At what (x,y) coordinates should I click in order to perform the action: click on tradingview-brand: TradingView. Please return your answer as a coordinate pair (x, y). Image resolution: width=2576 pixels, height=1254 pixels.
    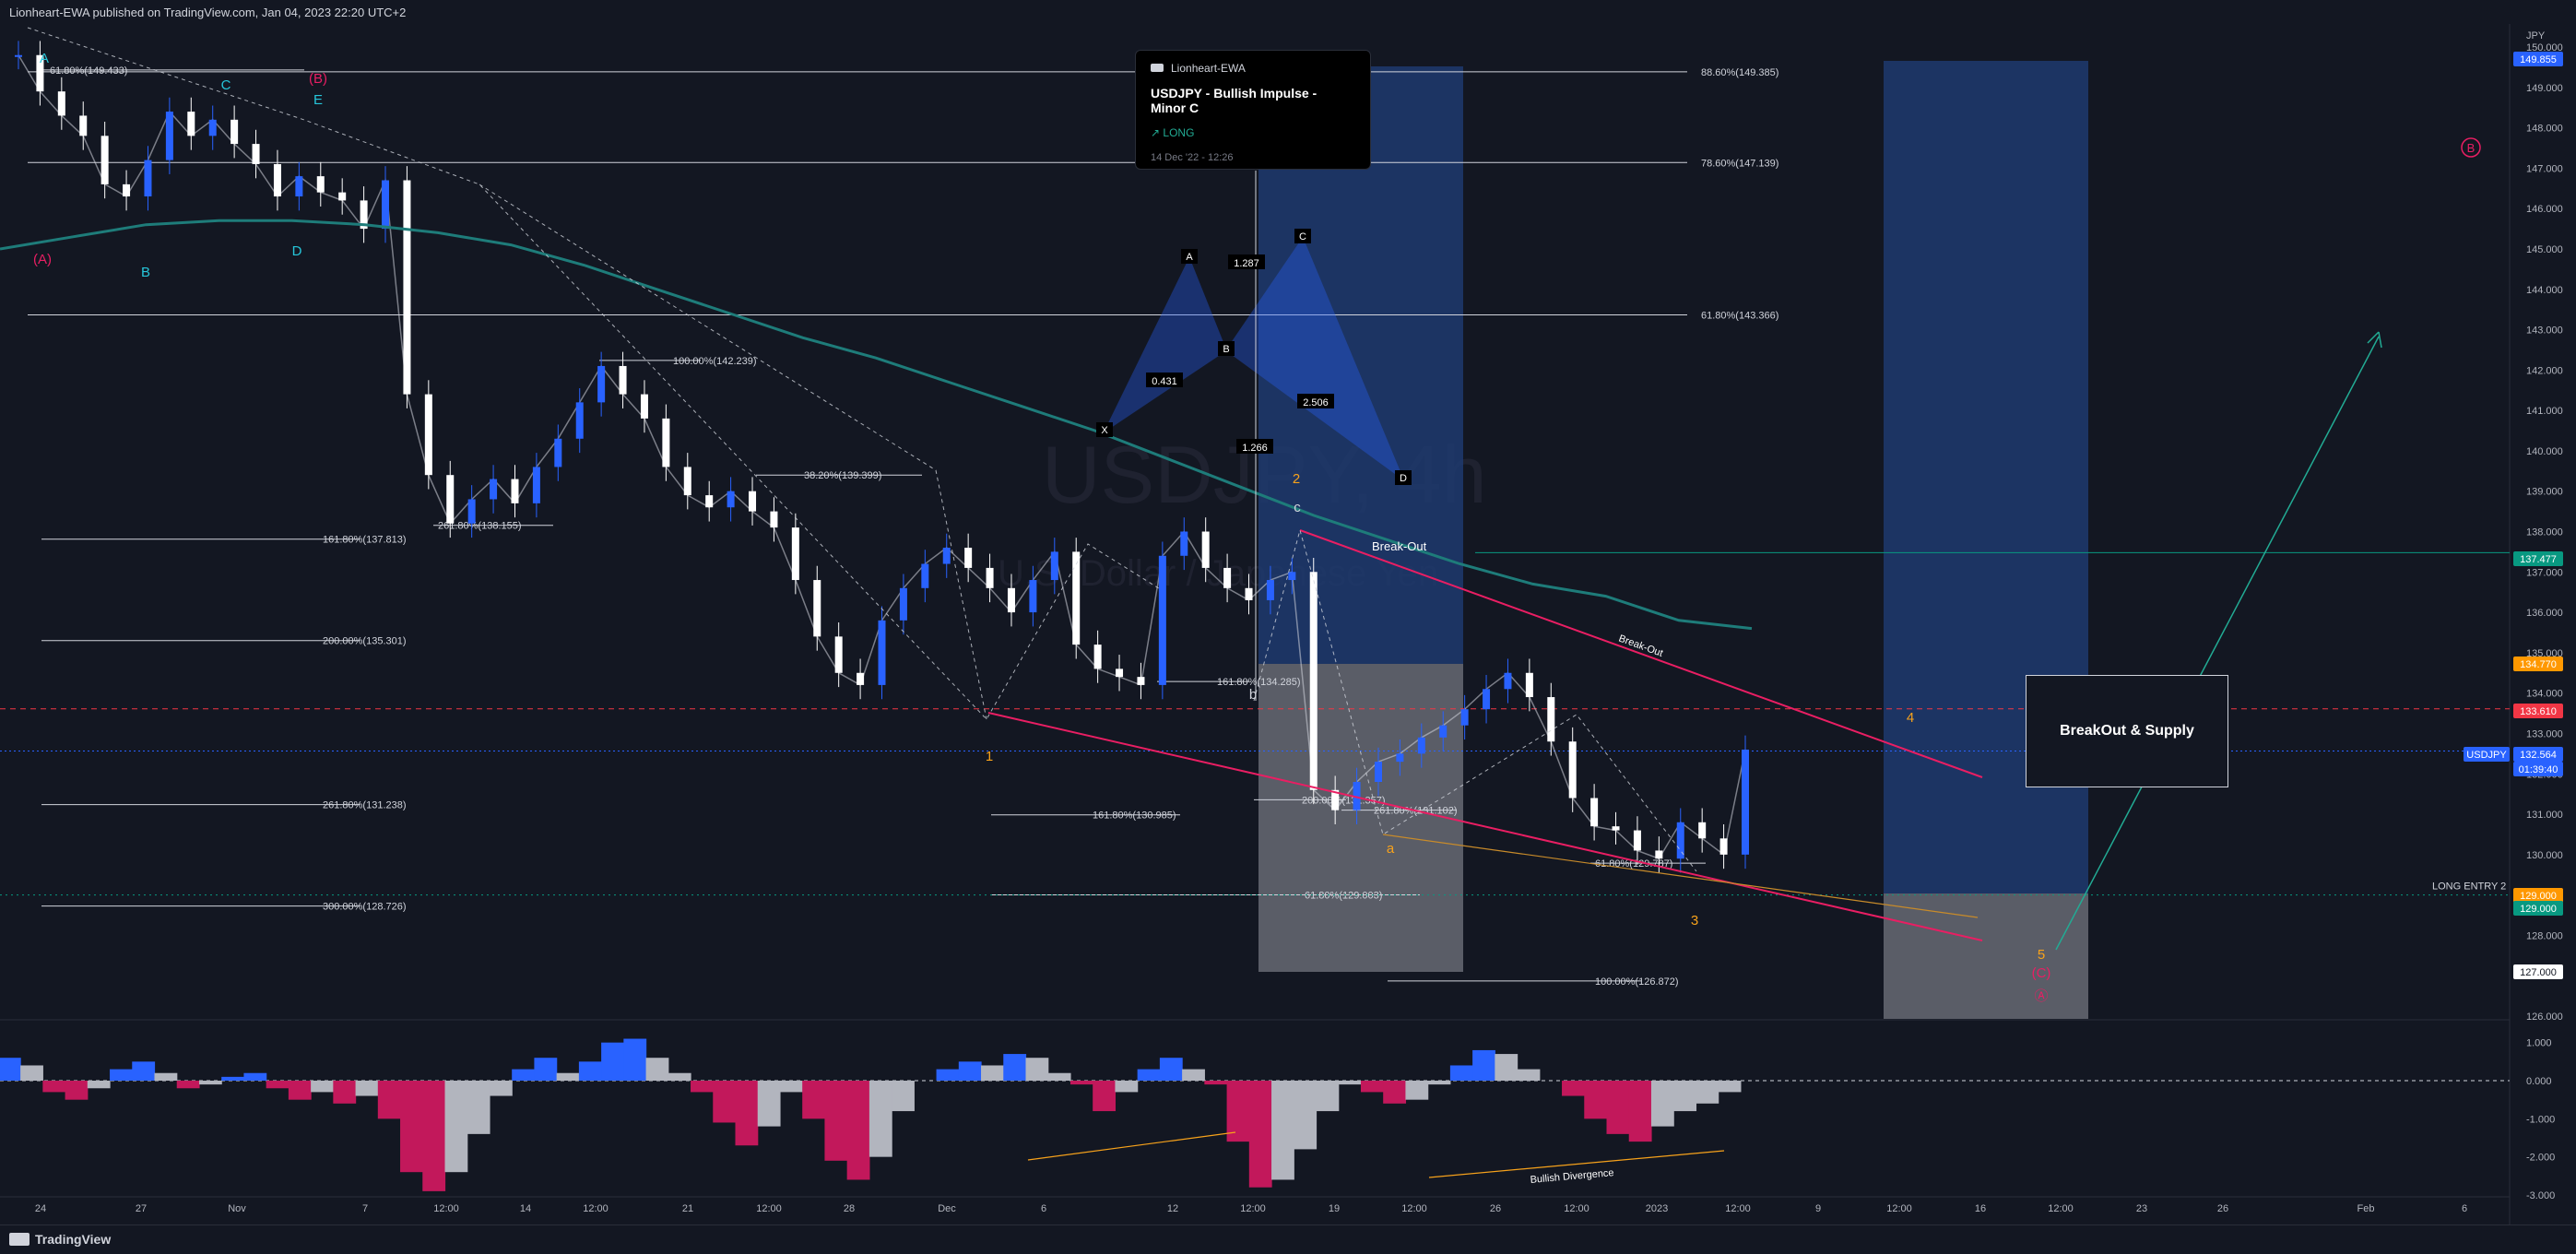
    Looking at the image, I should click on (60, 1239).